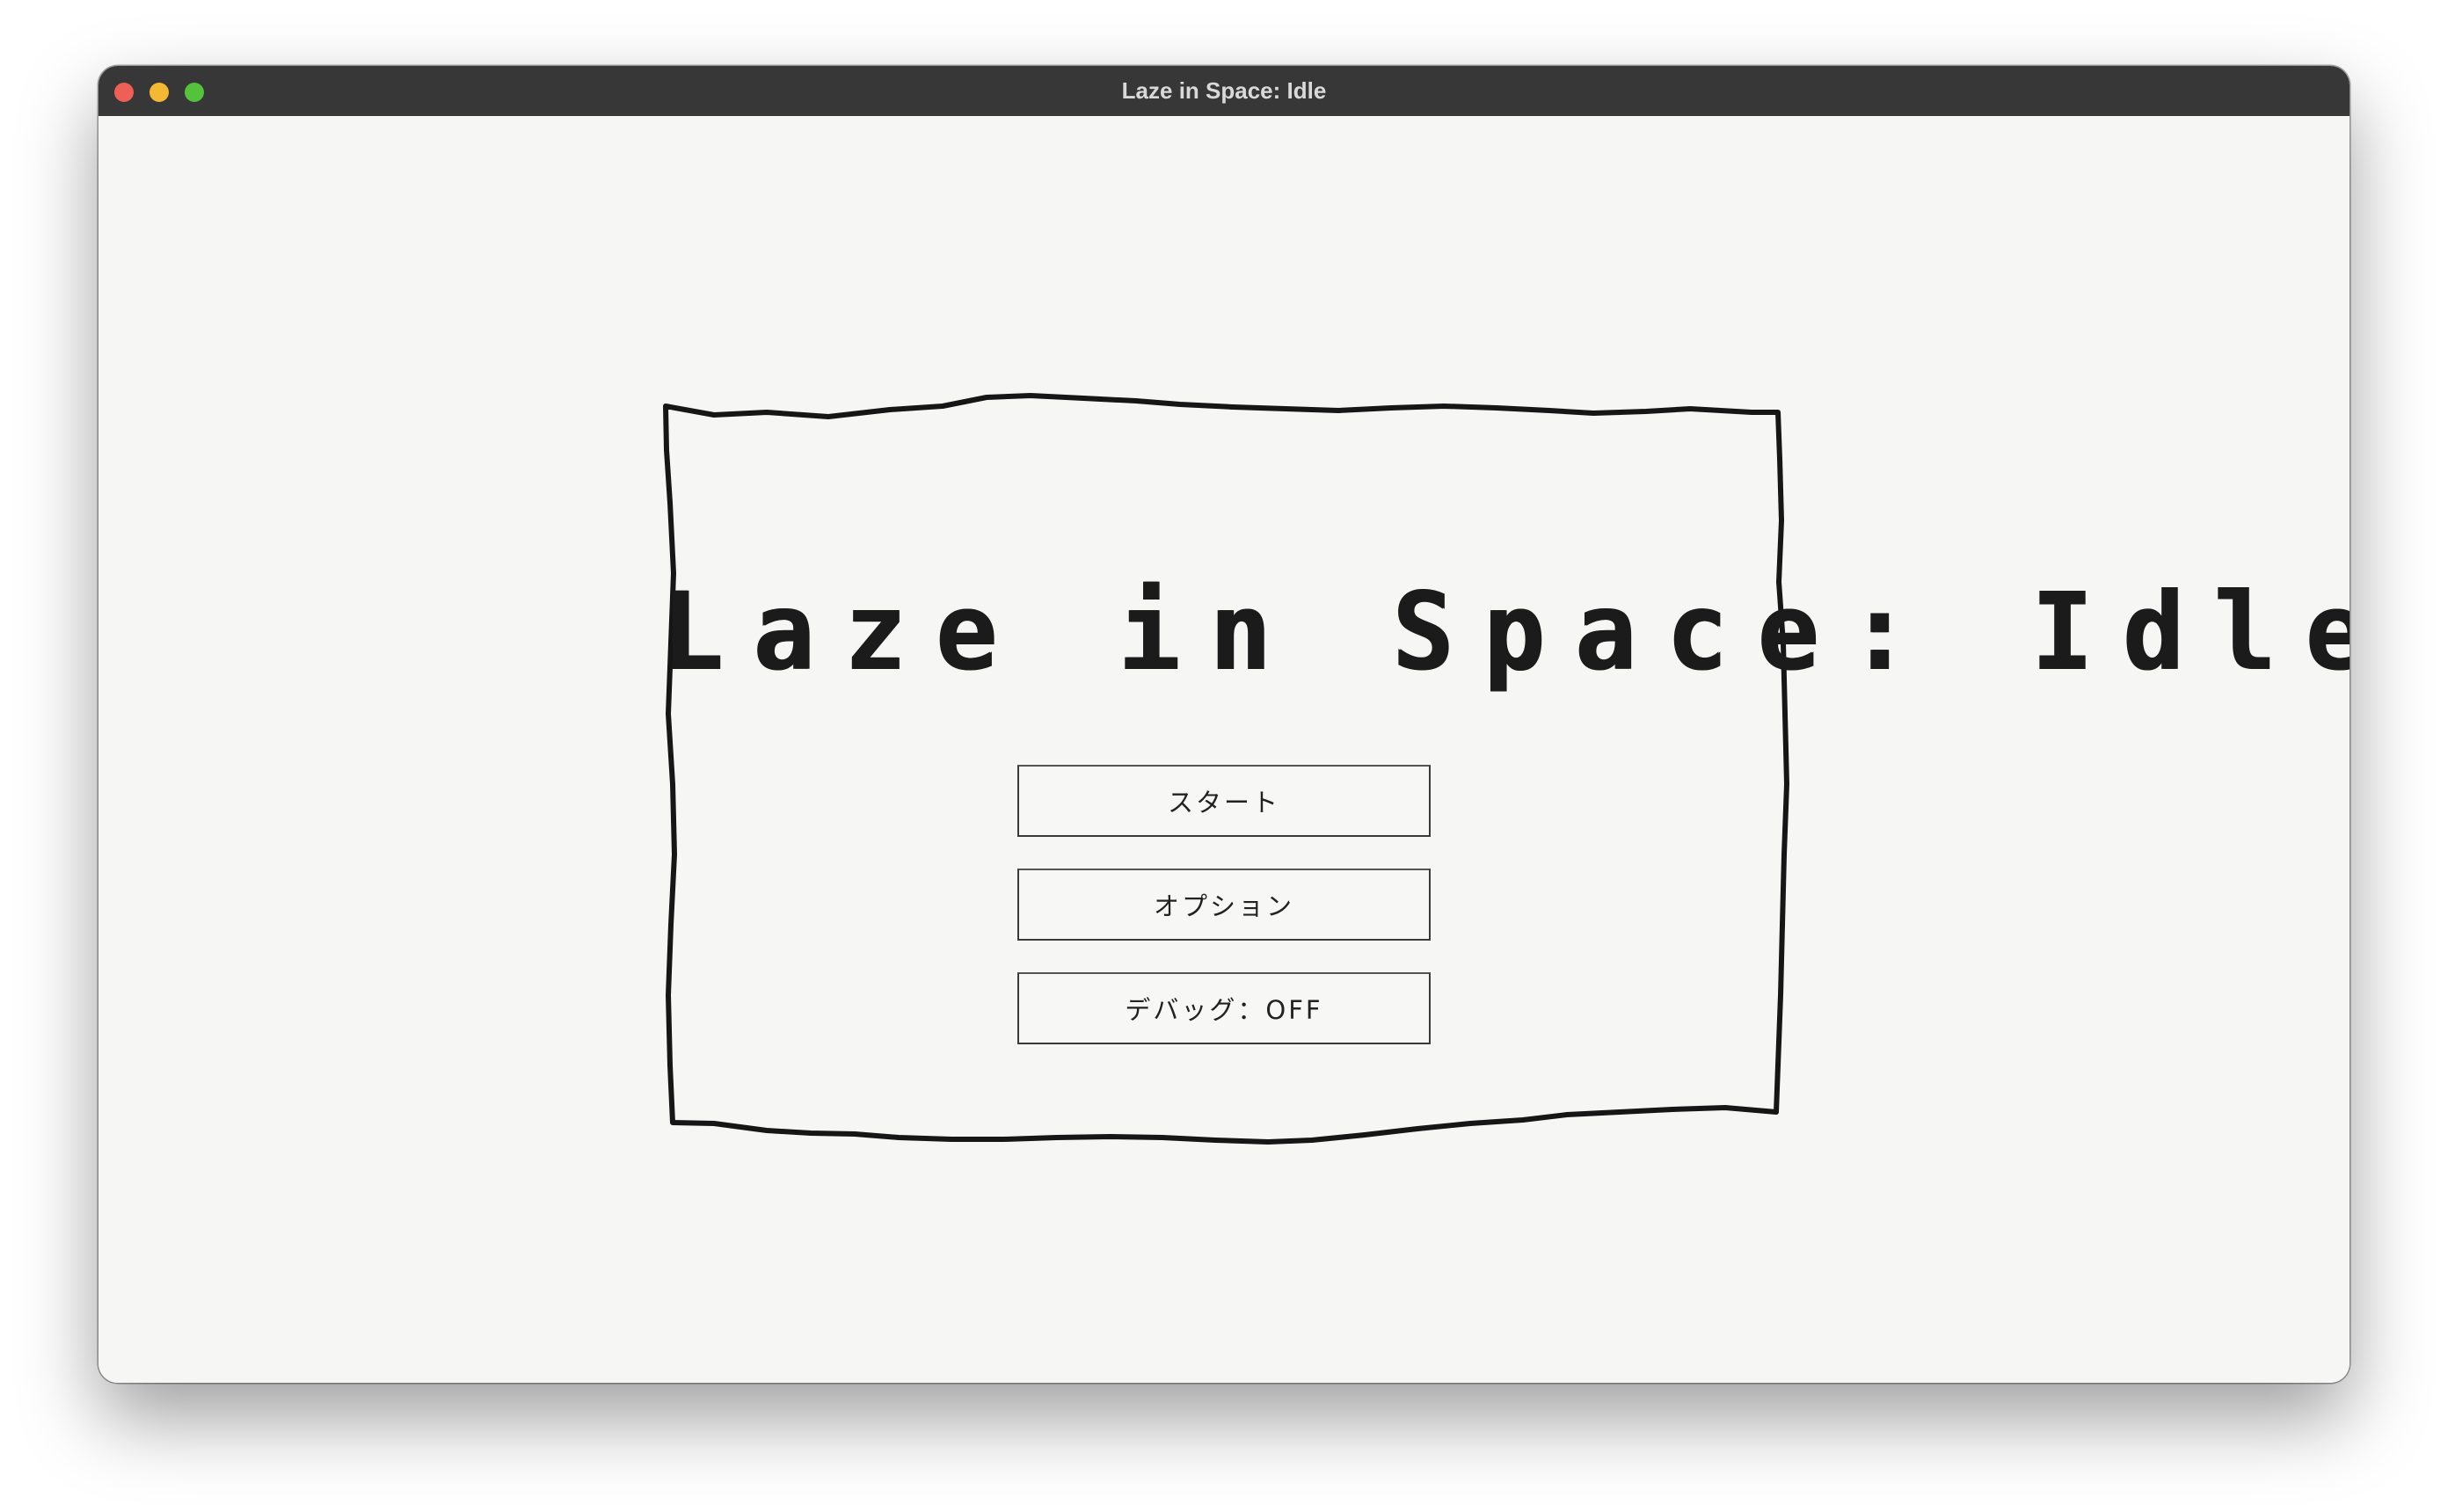 The height and width of the screenshot is (1512, 2448). Describe the element at coordinates (124, 93) in the screenshot. I see `close-window-button` at that location.